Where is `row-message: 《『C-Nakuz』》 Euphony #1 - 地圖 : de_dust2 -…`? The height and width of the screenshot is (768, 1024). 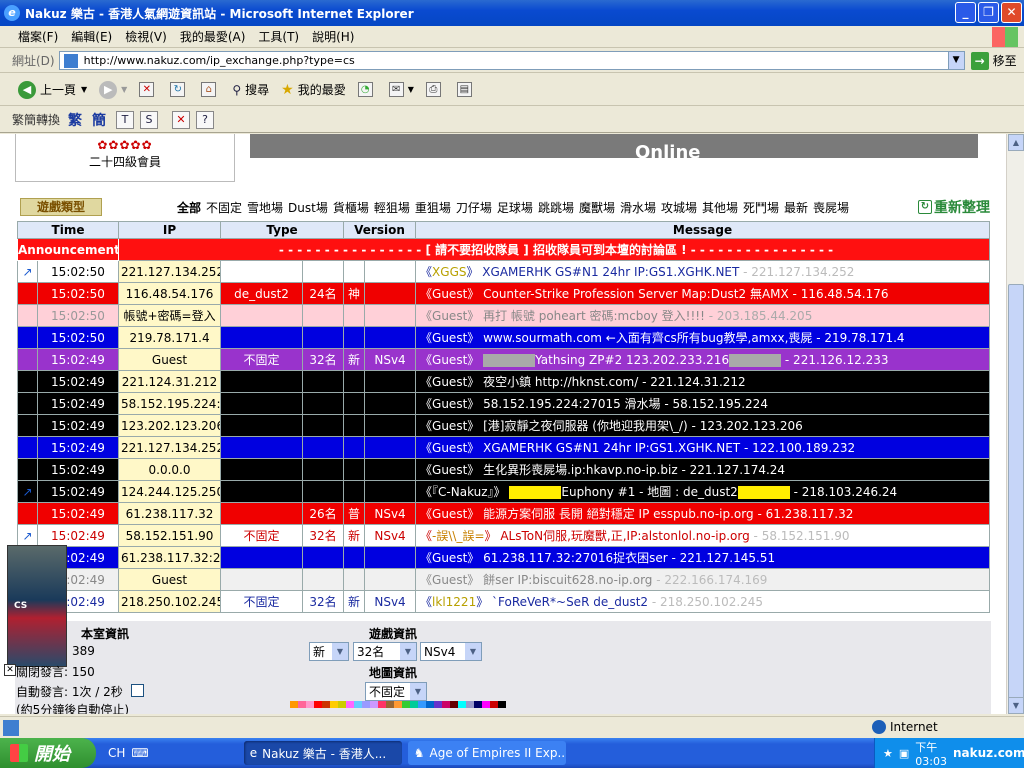
row-message: 《『C-Nakuz』》 Euphony #1 - 地圖 : de_dust2 -… is located at coordinates (703, 491).